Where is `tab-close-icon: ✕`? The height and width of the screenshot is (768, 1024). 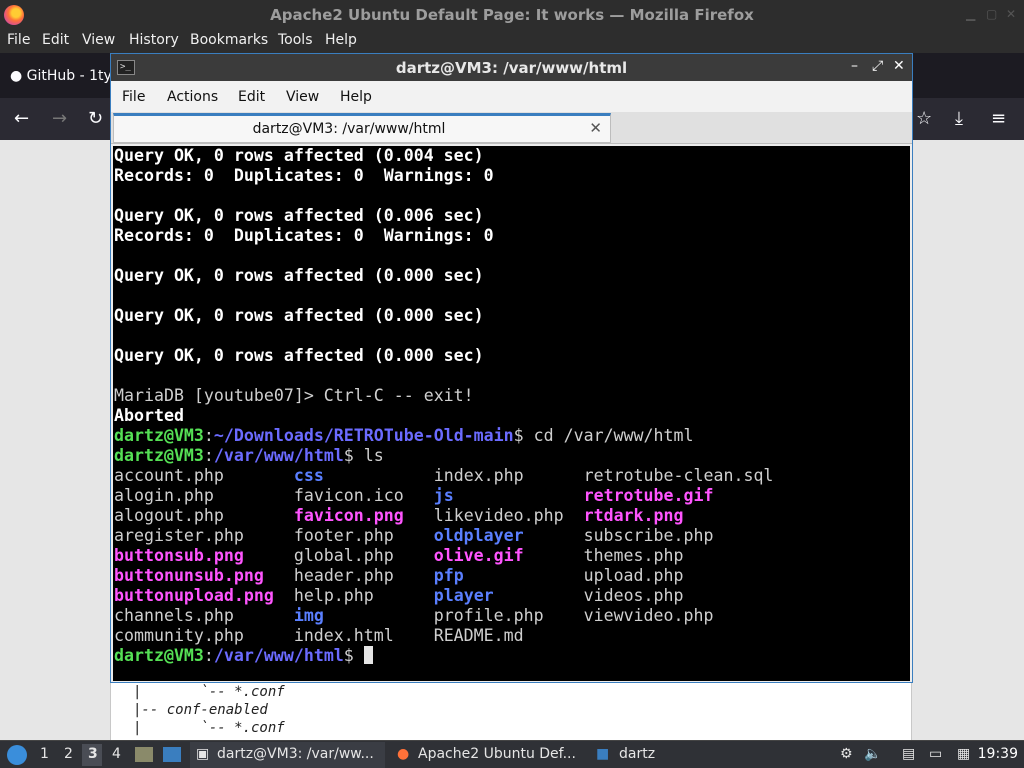 tab-close-icon: ✕ is located at coordinates (595, 128).